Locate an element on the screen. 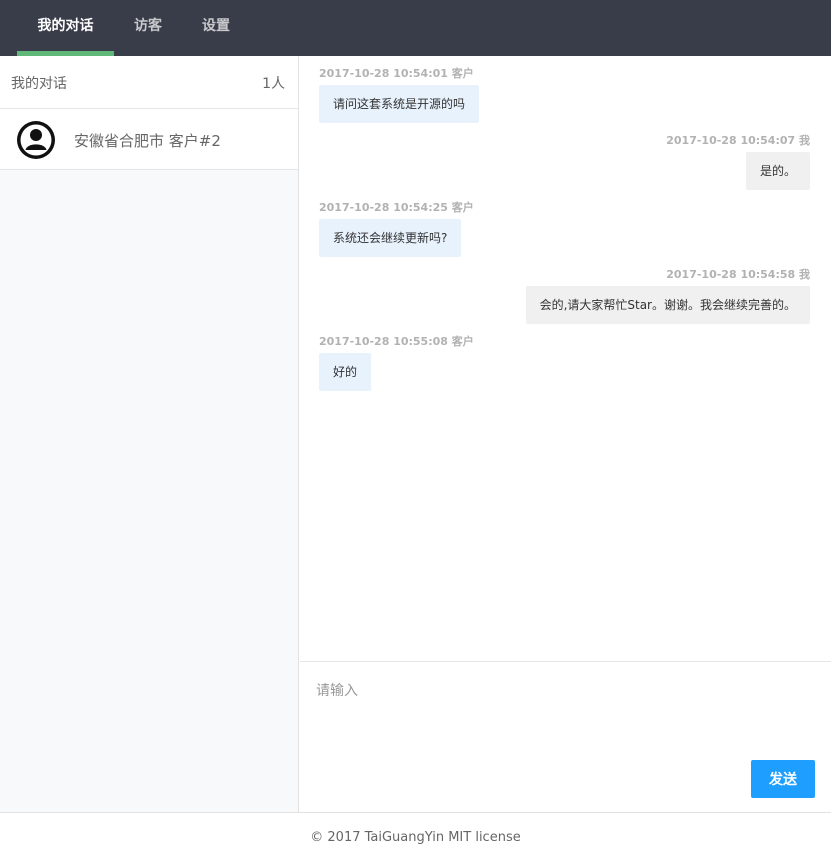  conversation-name: 安徽省合肥市 客户#2 is located at coordinates (147, 141).